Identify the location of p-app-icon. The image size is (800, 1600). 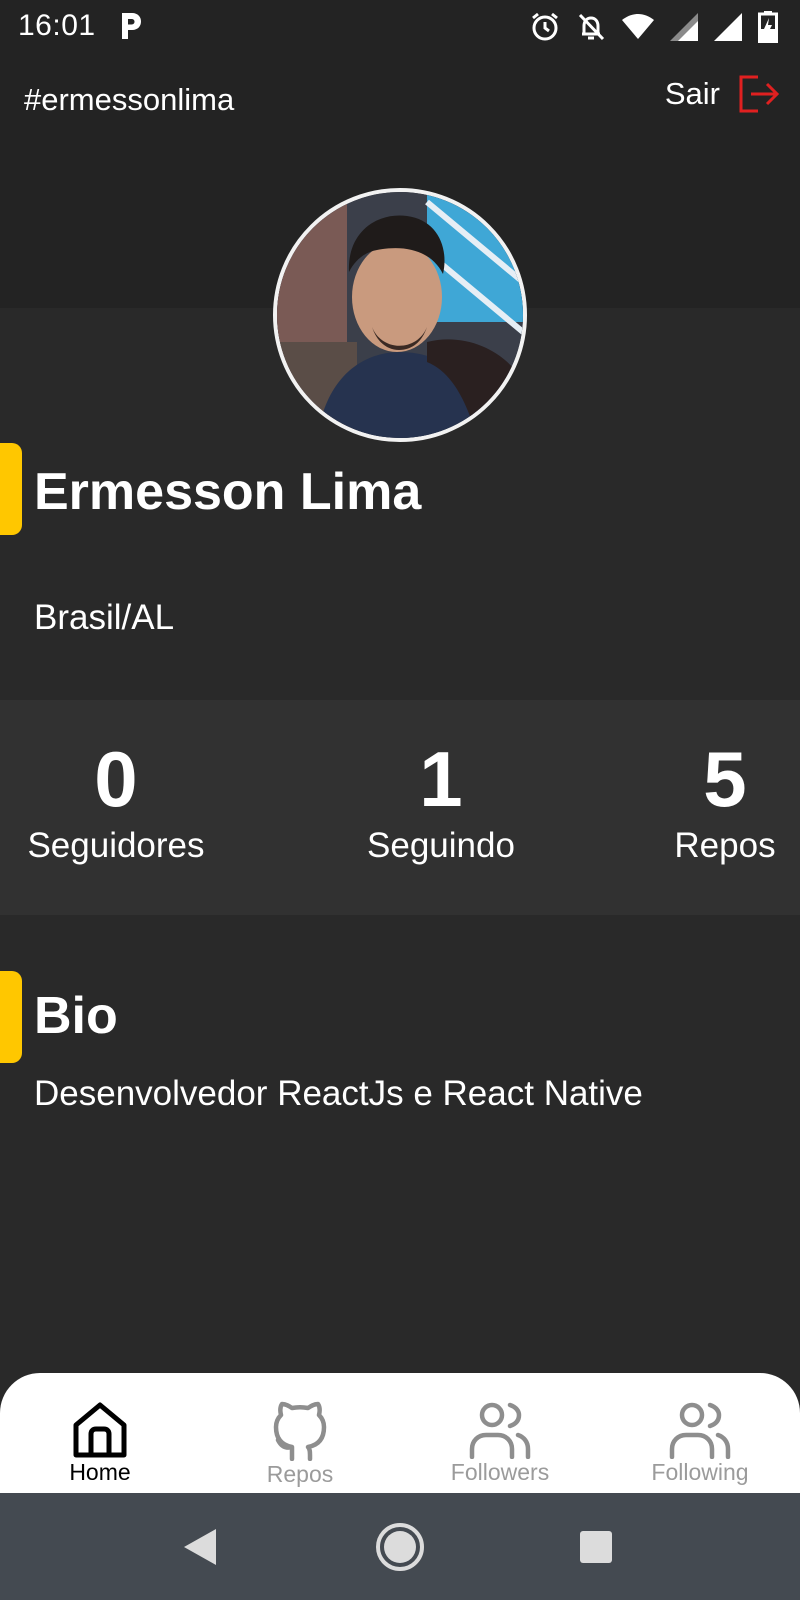
(131, 26).